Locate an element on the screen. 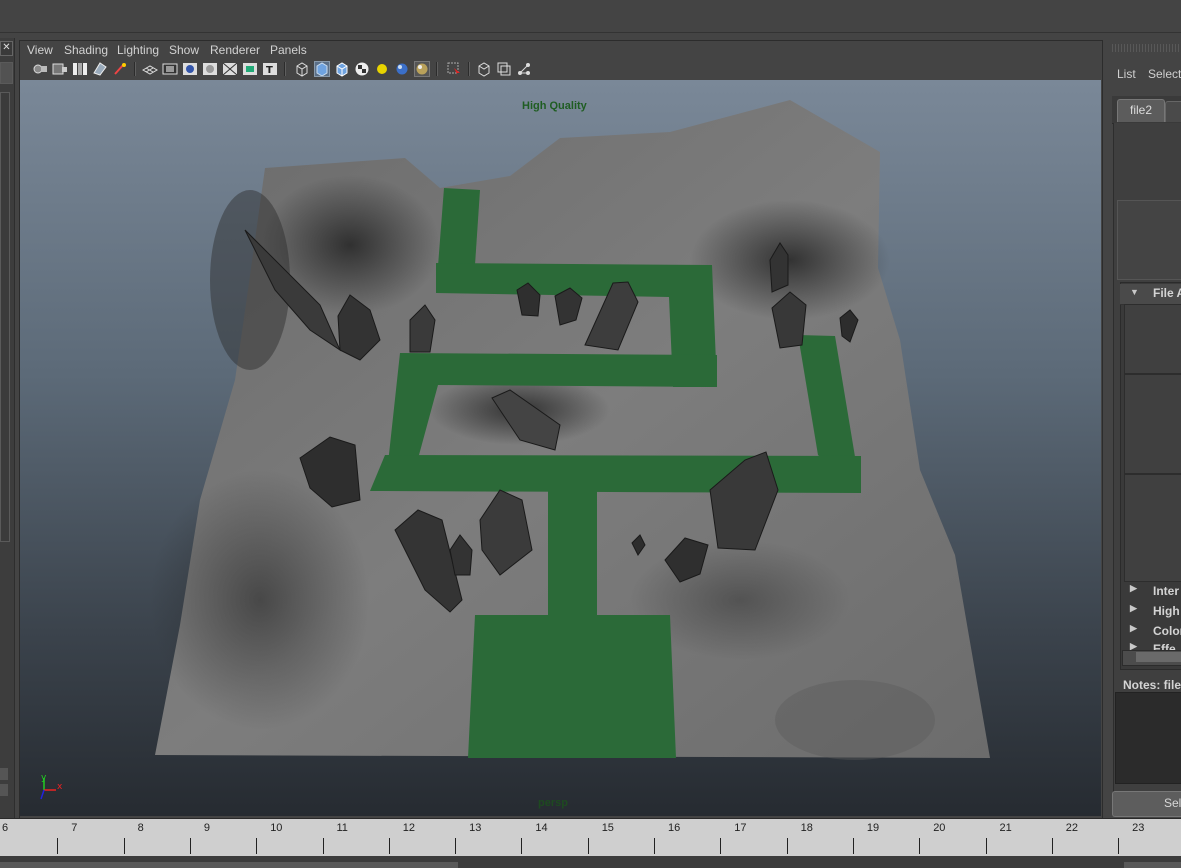  timeline-tick-label: 14 is located at coordinates (541, 828).